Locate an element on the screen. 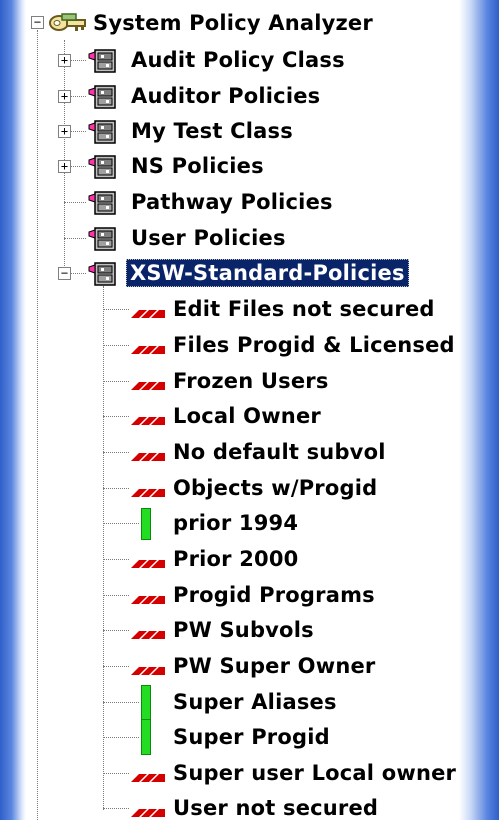  policy-item: Super Progid is located at coordinates (251, 737).